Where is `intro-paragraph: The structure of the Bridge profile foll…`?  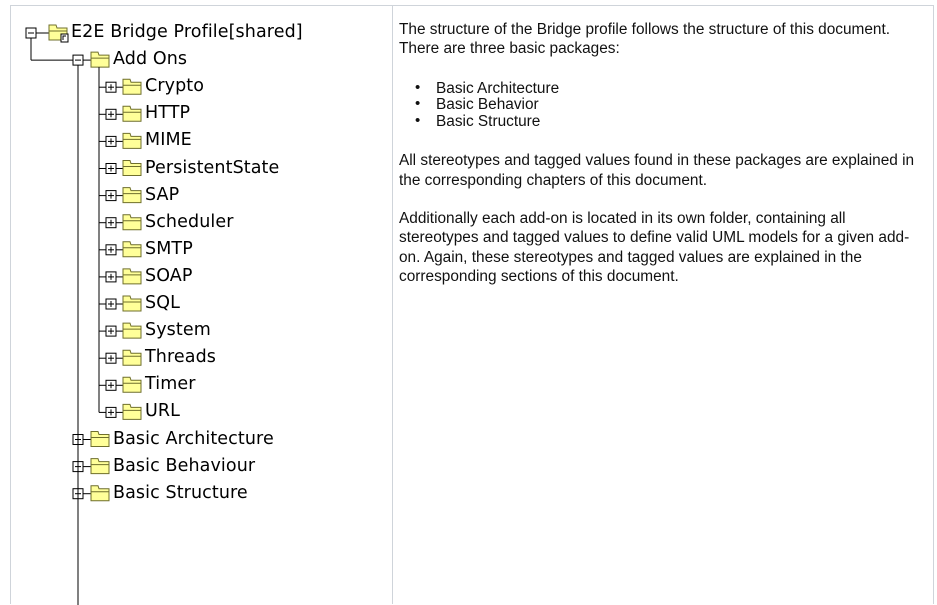 intro-paragraph: The structure of the Bridge profile foll… is located at coordinates (645, 39).